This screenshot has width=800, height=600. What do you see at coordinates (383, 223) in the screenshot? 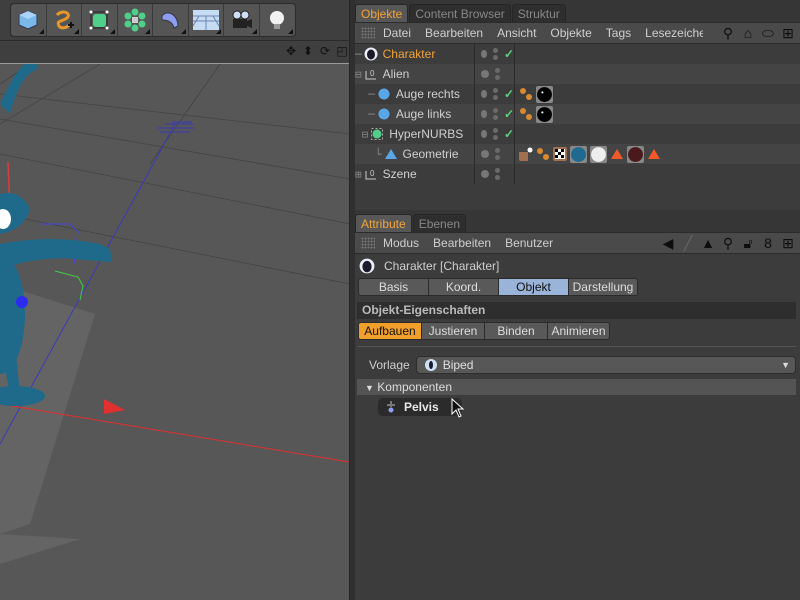
I see `tab-attribute: Attribute` at bounding box center [383, 223].